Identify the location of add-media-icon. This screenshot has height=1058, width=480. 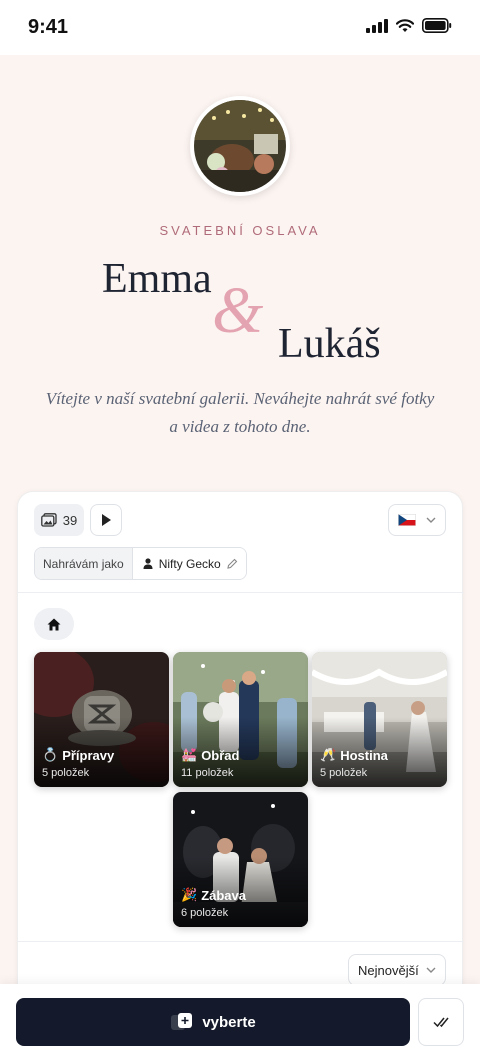
(182, 1021).